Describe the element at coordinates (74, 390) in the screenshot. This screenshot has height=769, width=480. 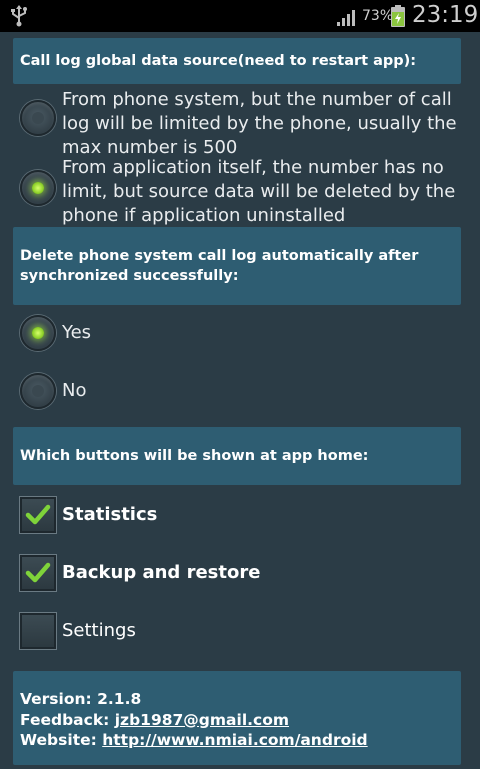
I see `option-label: No` at that location.